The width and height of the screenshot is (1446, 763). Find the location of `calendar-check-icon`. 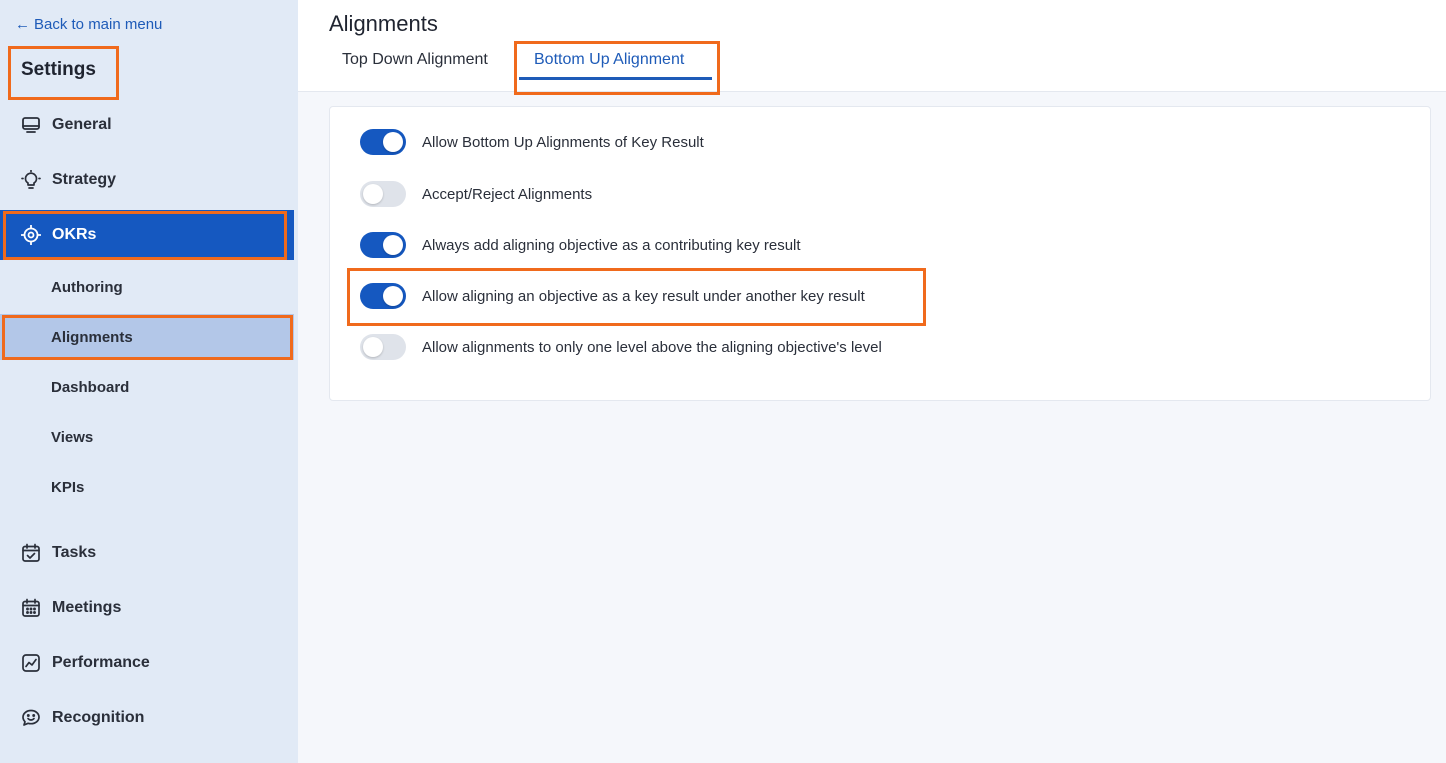

calendar-check-icon is located at coordinates (31, 553).